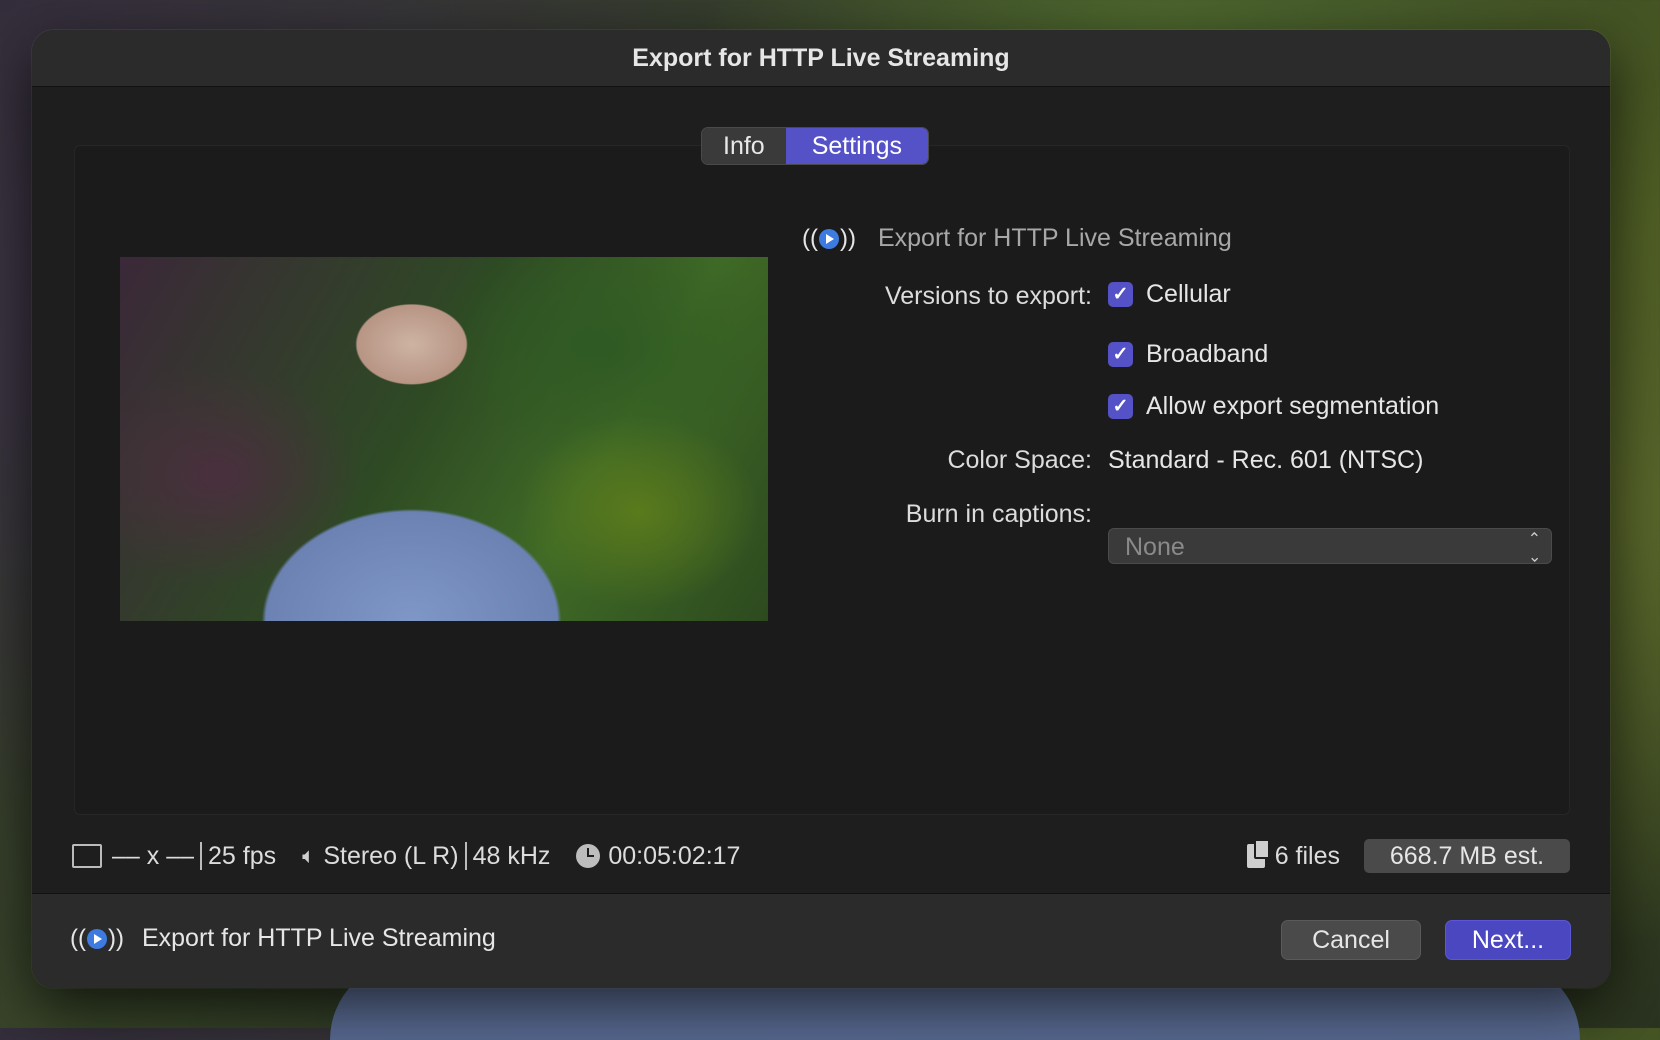 The image size is (1660, 1040). What do you see at coordinates (744, 146) in the screenshot?
I see `tab-info: Info` at bounding box center [744, 146].